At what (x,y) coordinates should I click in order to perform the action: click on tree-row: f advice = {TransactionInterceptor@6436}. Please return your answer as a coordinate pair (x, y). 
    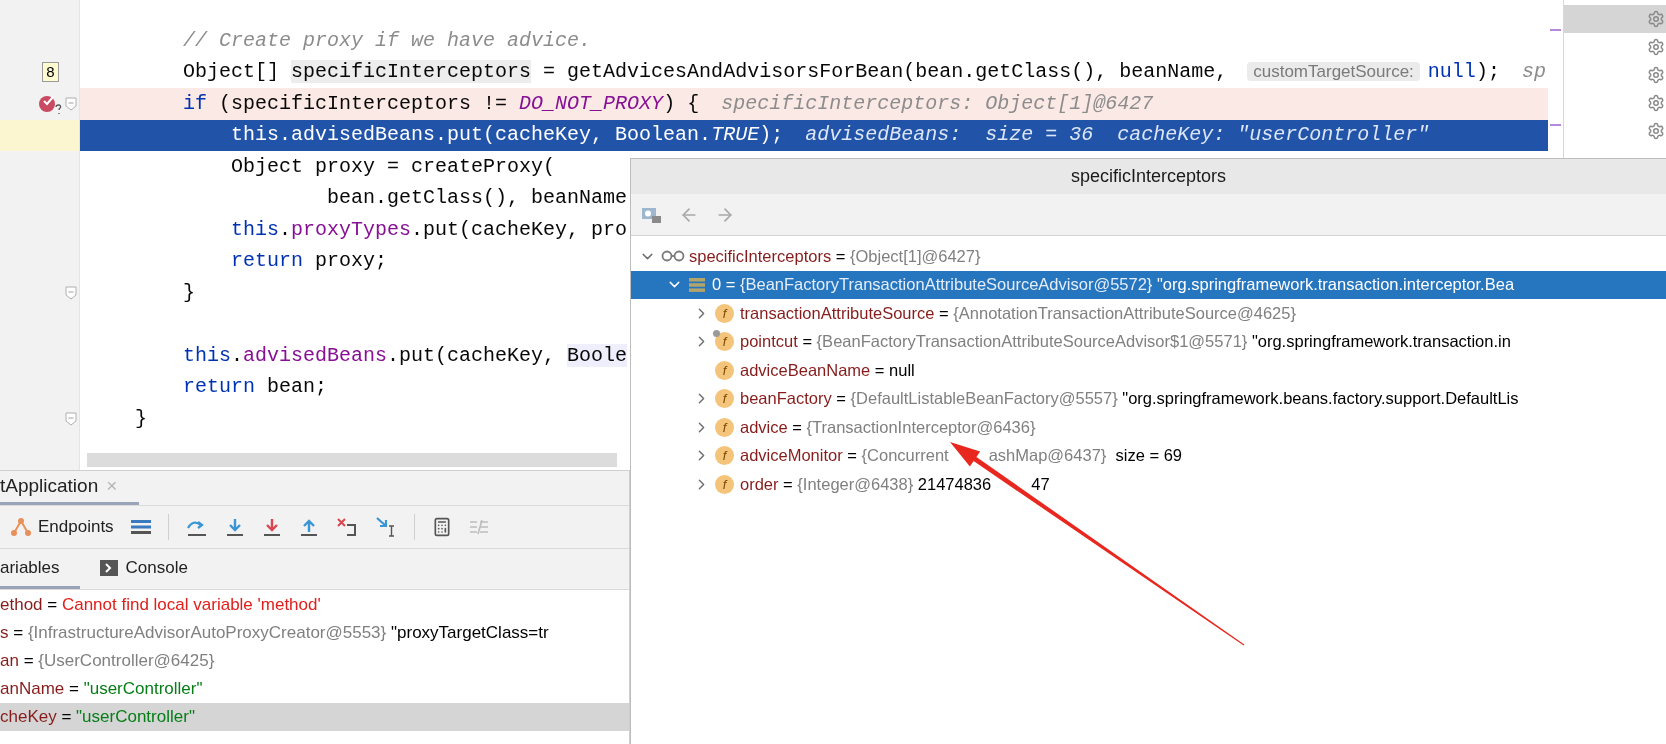
    Looking at the image, I should click on (1148, 427).